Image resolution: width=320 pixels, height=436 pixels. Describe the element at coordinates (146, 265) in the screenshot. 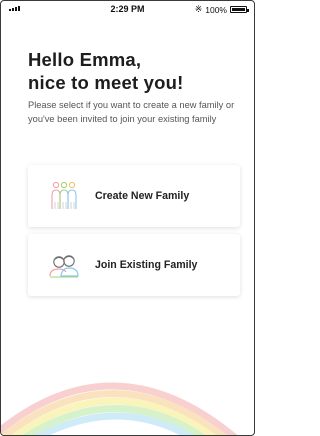

I see `join-family-label: Join Existing Family` at that location.